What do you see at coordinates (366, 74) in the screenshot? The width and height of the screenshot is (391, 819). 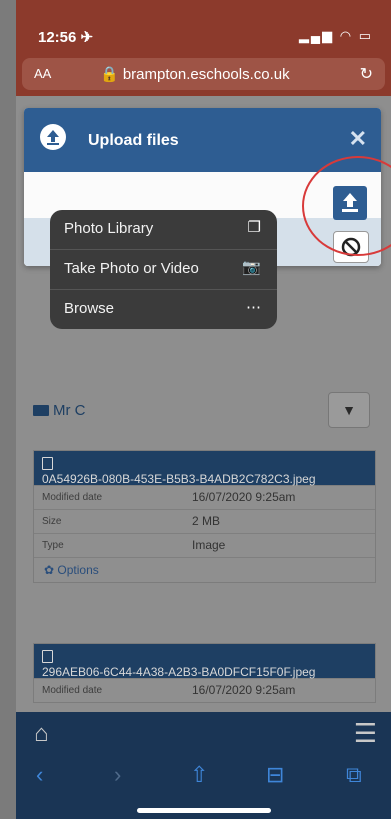 I see `reload-icon: ↻` at bounding box center [366, 74].